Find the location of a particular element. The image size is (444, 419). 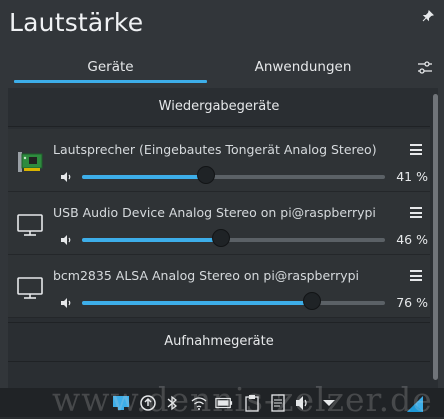

volume-percent: 46 % is located at coordinates (412, 239).